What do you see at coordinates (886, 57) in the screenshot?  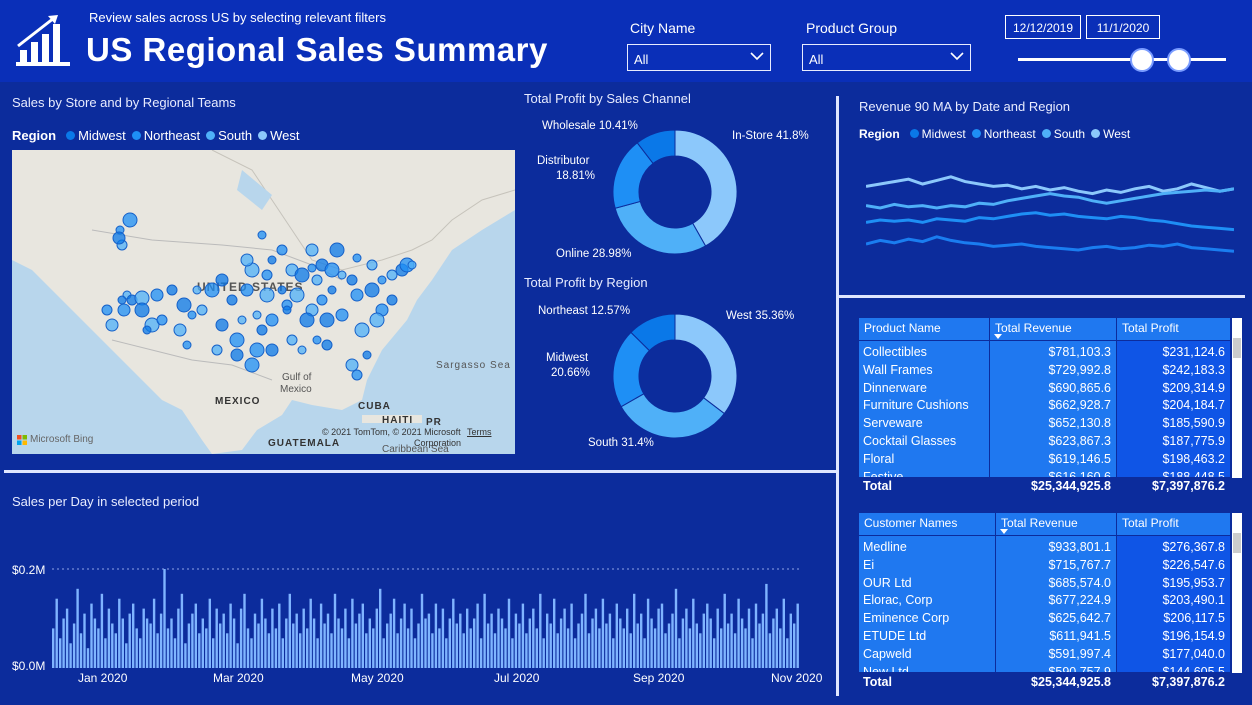 I see `product-filter-dropdown: All` at bounding box center [886, 57].